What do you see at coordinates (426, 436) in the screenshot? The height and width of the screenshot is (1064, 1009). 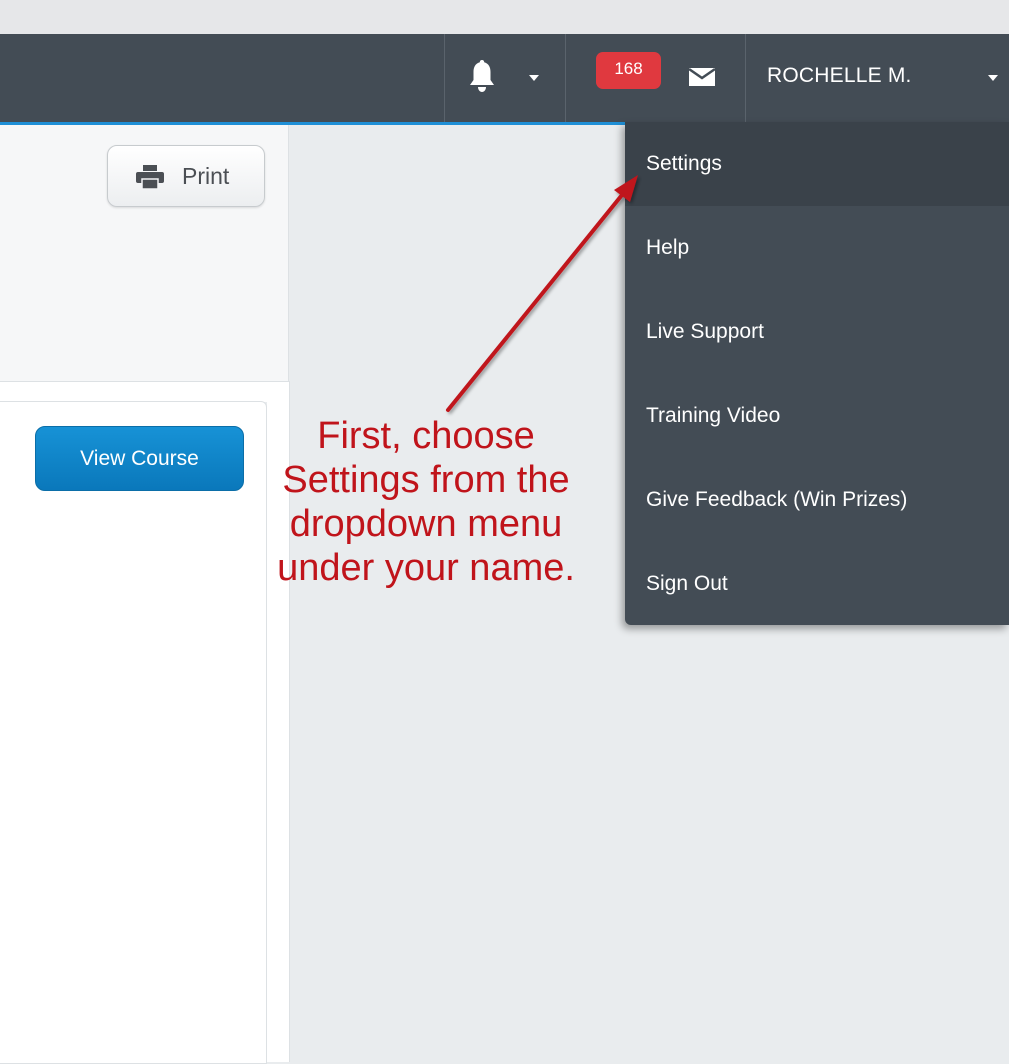 I see `annotation-line: First, choose` at bounding box center [426, 436].